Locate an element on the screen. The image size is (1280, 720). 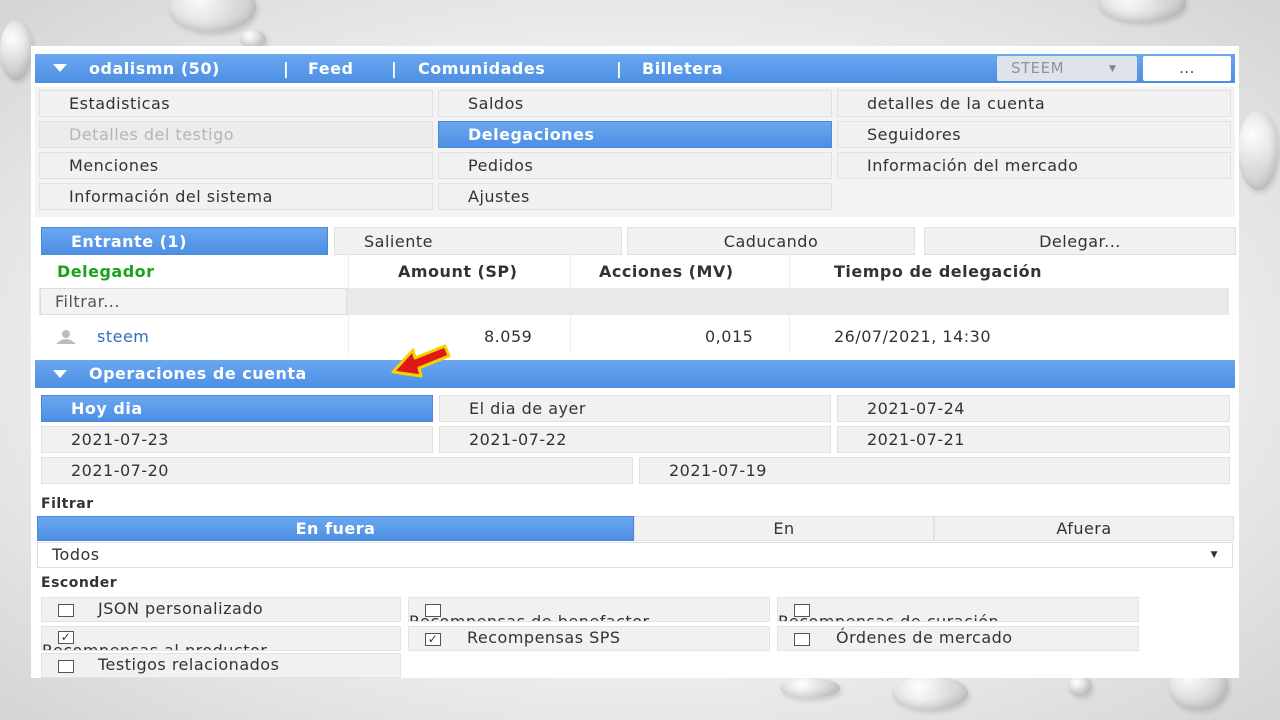
date-tab-2021-07-23: 2021-07-23 is located at coordinates (237, 439).